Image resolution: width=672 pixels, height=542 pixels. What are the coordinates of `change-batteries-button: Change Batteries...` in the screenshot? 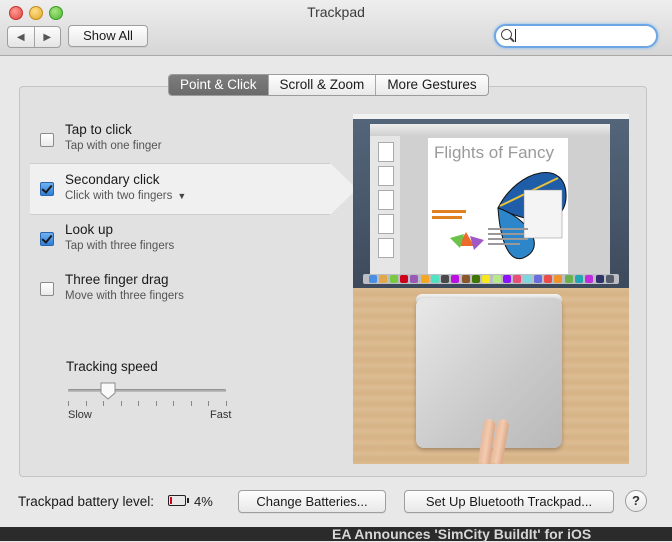 It's located at (312, 501).